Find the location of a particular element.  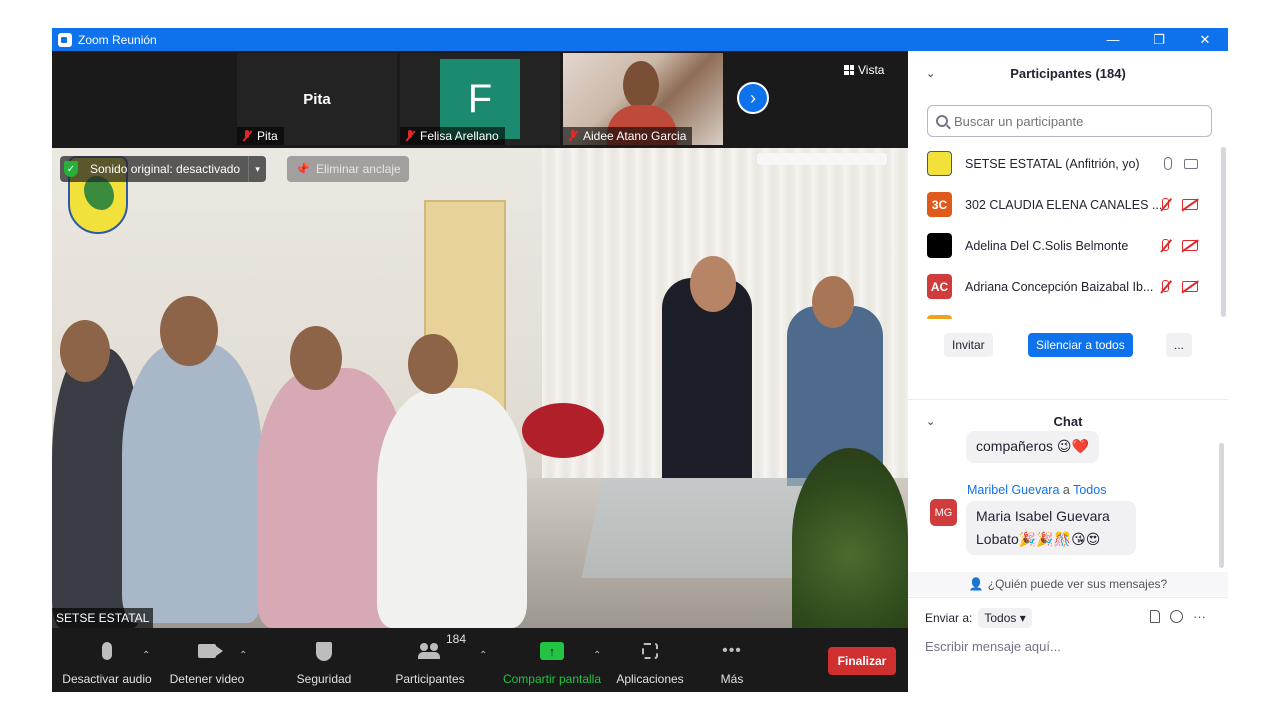

view-button: Vista is located at coordinates (864, 70).